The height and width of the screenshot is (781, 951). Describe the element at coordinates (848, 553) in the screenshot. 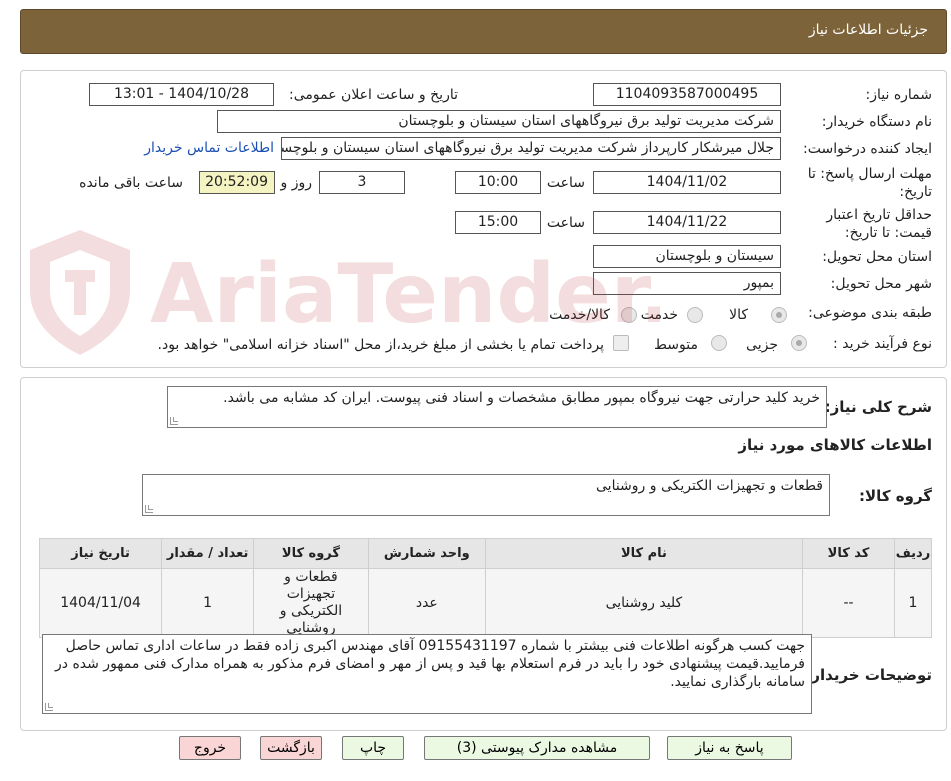

I see `col-code: کد کالا` at that location.